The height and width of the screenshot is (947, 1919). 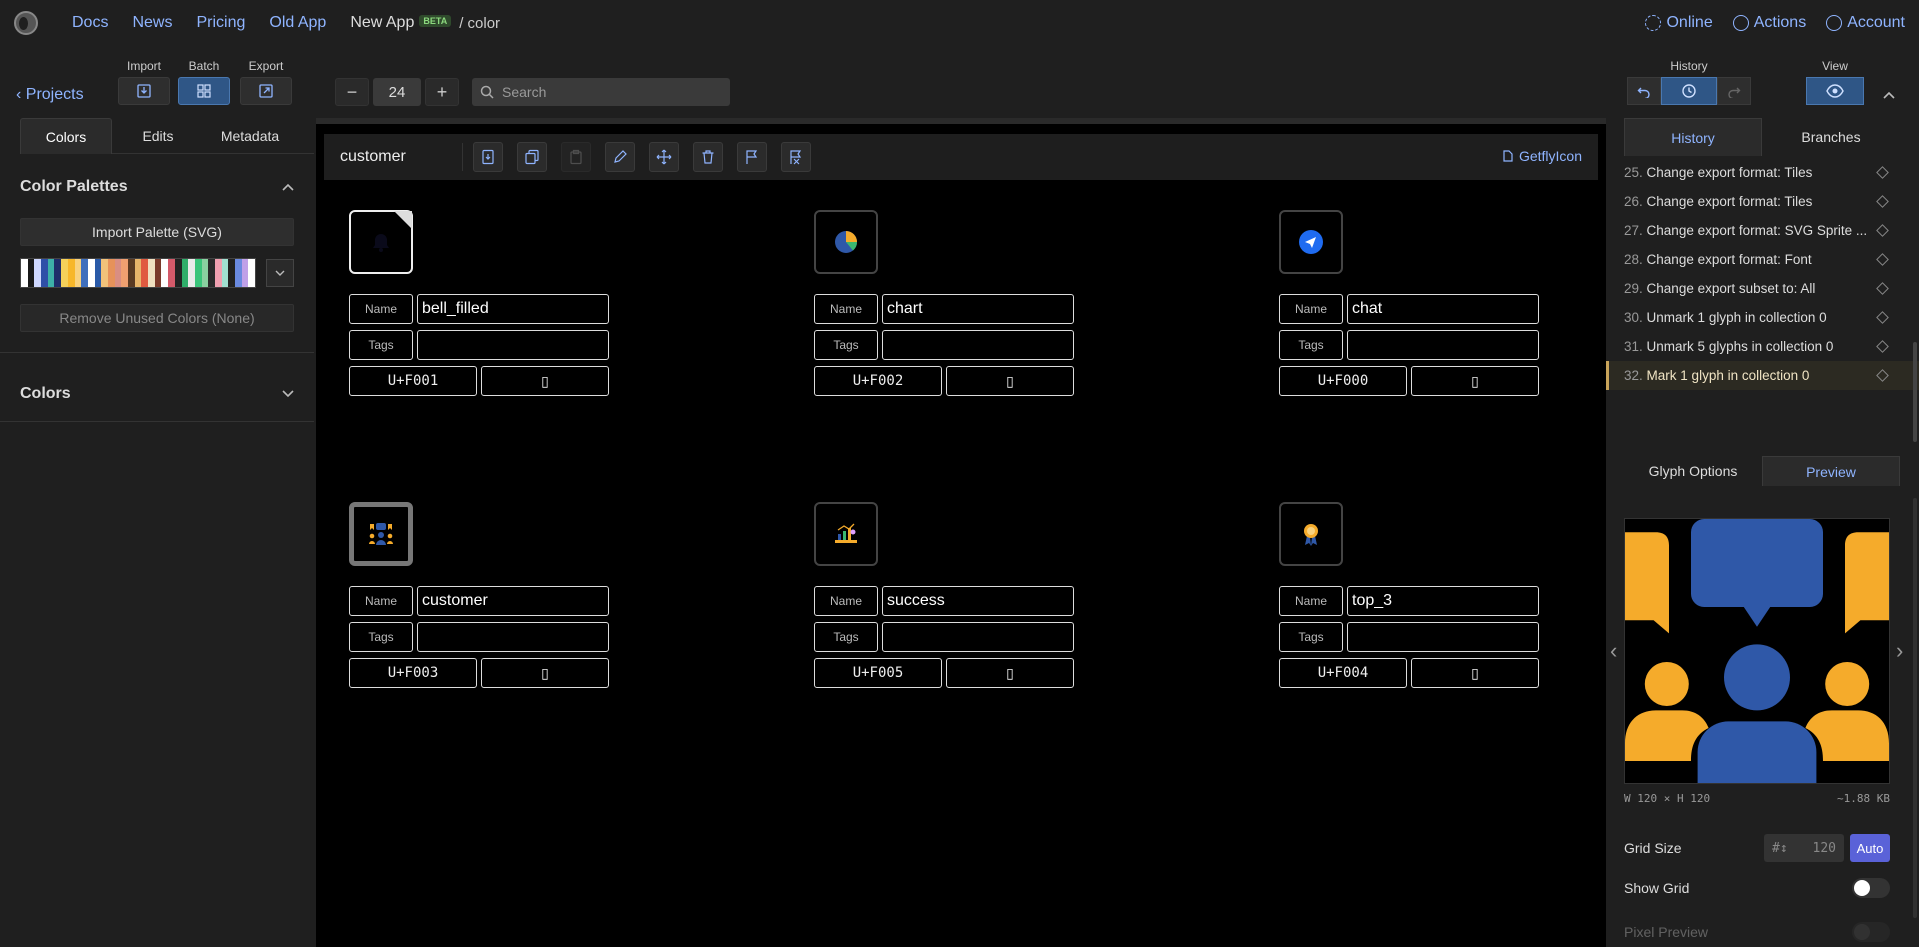 What do you see at coordinates (50, 95) in the screenshot?
I see `projects-link: ‹ Projects` at bounding box center [50, 95].